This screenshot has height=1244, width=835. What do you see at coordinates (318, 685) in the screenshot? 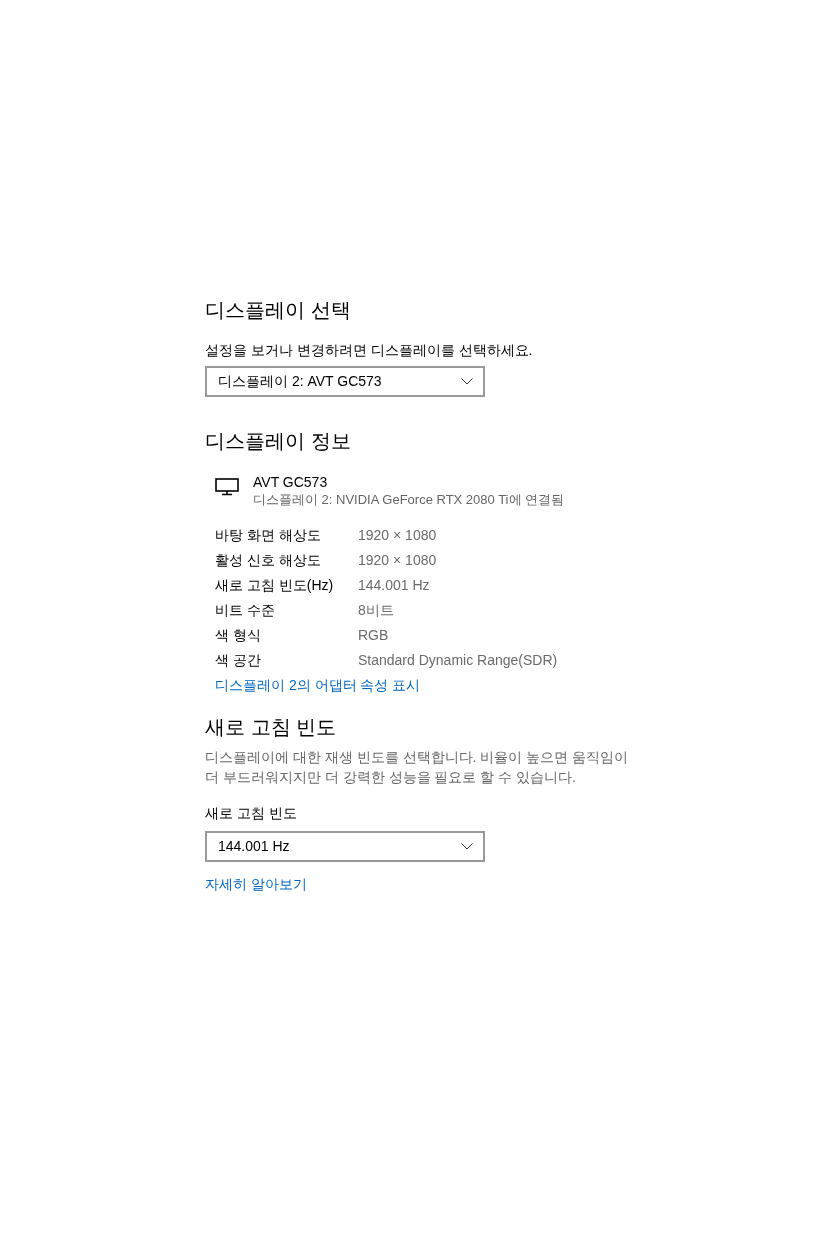
I see `adapter-properties-link: 디스플레이 2의 어댑터 속성 표시` at bounding box center [318, 685].